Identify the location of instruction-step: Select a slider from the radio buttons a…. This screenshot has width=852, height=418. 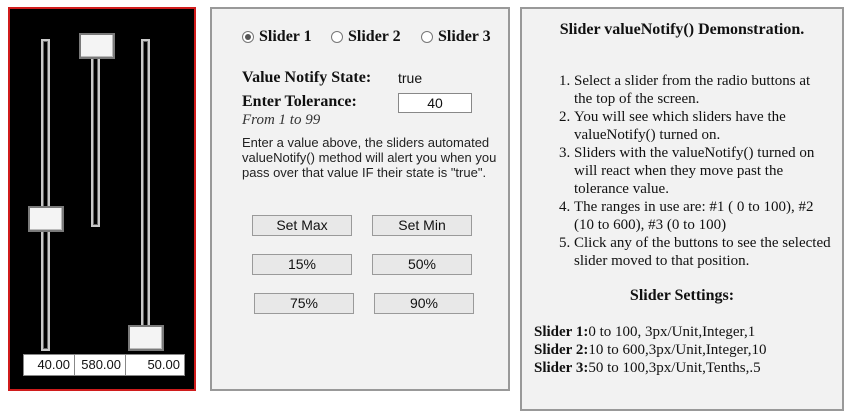
(703, 90).